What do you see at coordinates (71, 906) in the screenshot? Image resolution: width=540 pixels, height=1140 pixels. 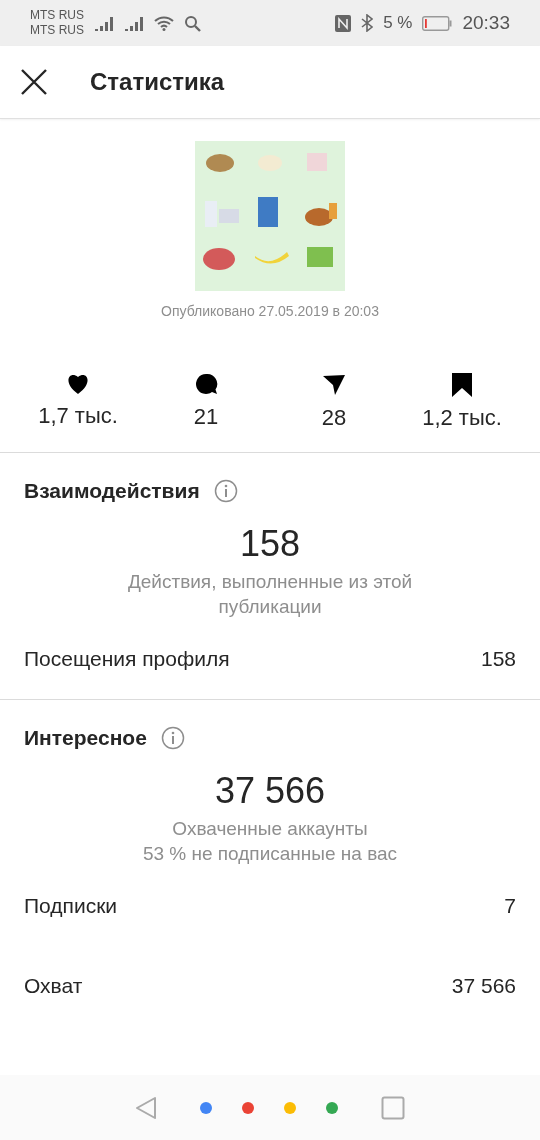 I see `metric-label: Подписки` at bounding box center [71, 906].